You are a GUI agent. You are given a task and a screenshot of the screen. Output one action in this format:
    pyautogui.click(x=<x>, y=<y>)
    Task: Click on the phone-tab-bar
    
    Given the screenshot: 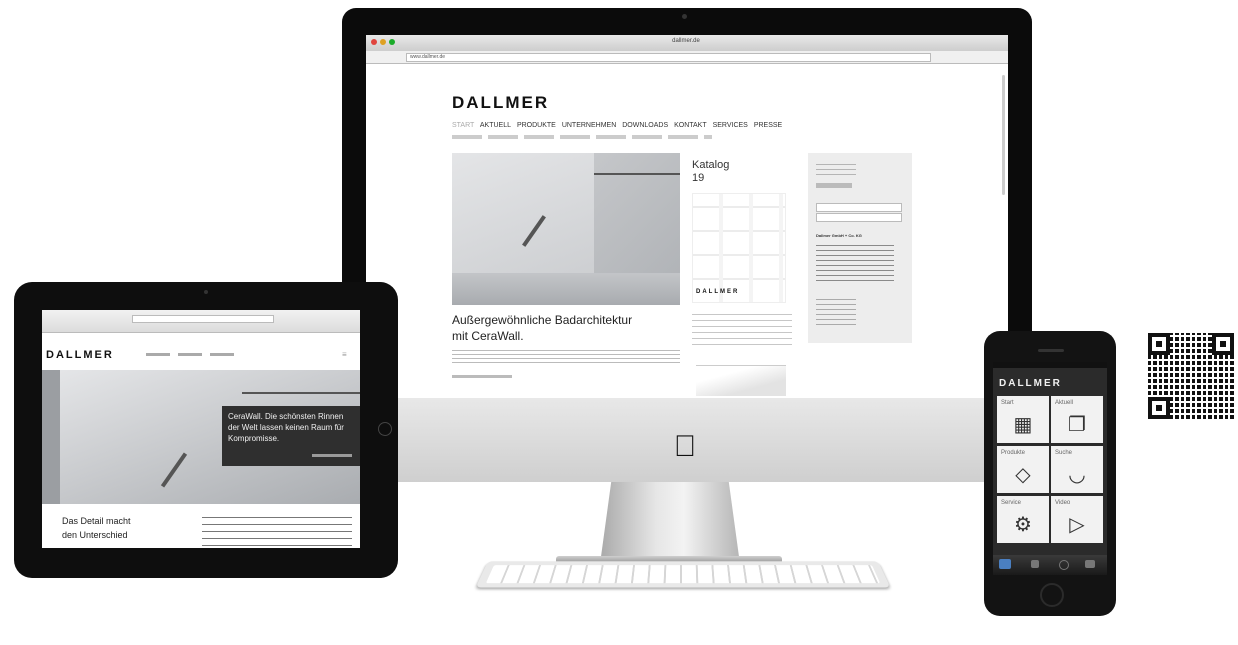 What is the action you would take?
    pyautogui.click(x=1050, y=565)
    